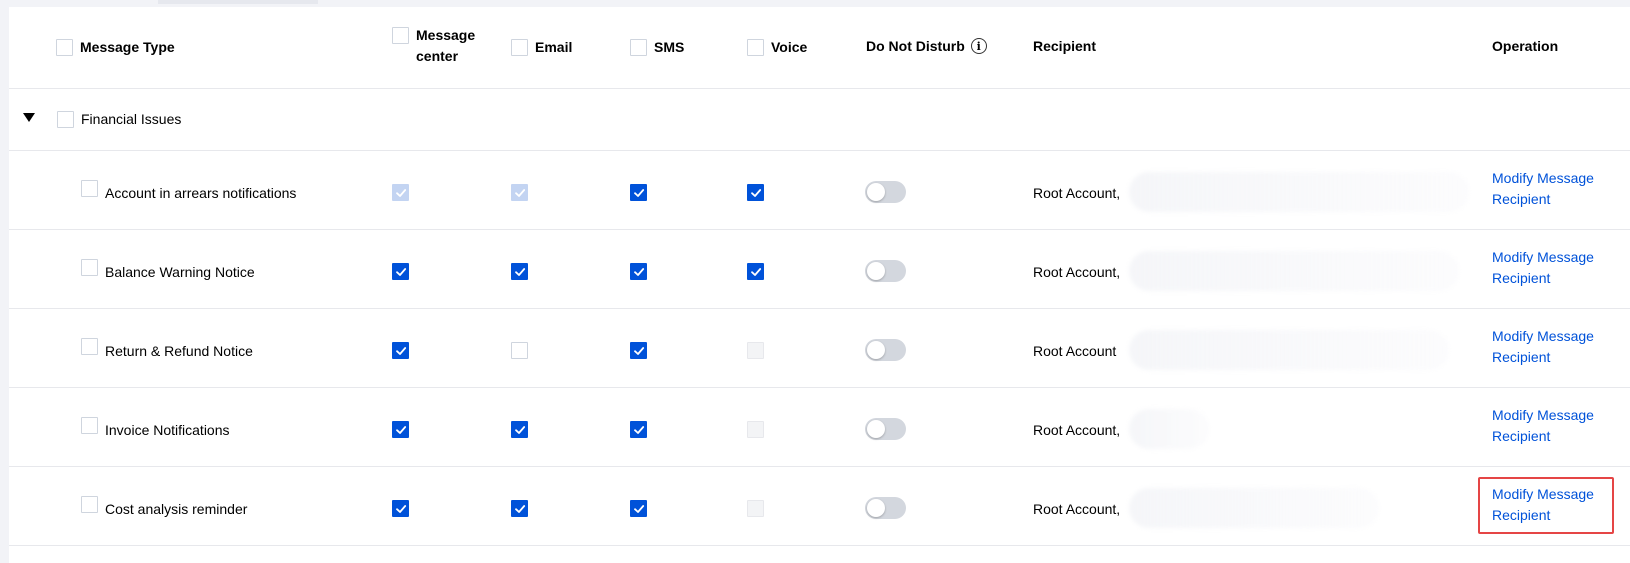 This screenshot has width=1630, height=563. What do you see at coordinates (167, 348) in the screenshot?
I see `row-name-cell: Return & Refund Notice` at bounding box center [167, 348].